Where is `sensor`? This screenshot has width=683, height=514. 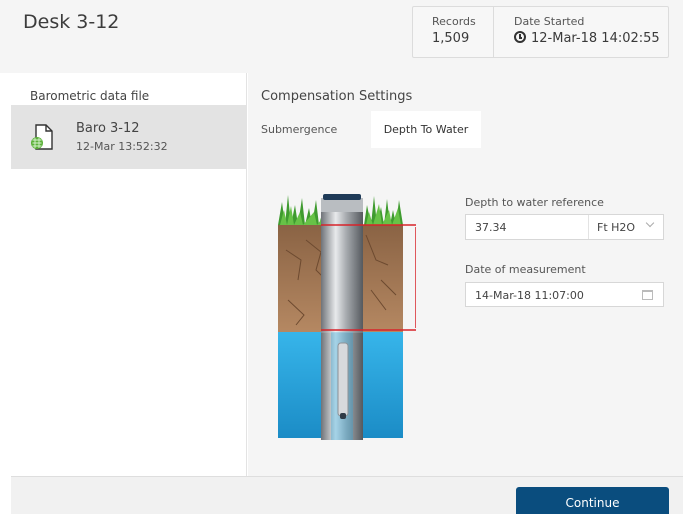 sensor is located at coordinates (343, 379).